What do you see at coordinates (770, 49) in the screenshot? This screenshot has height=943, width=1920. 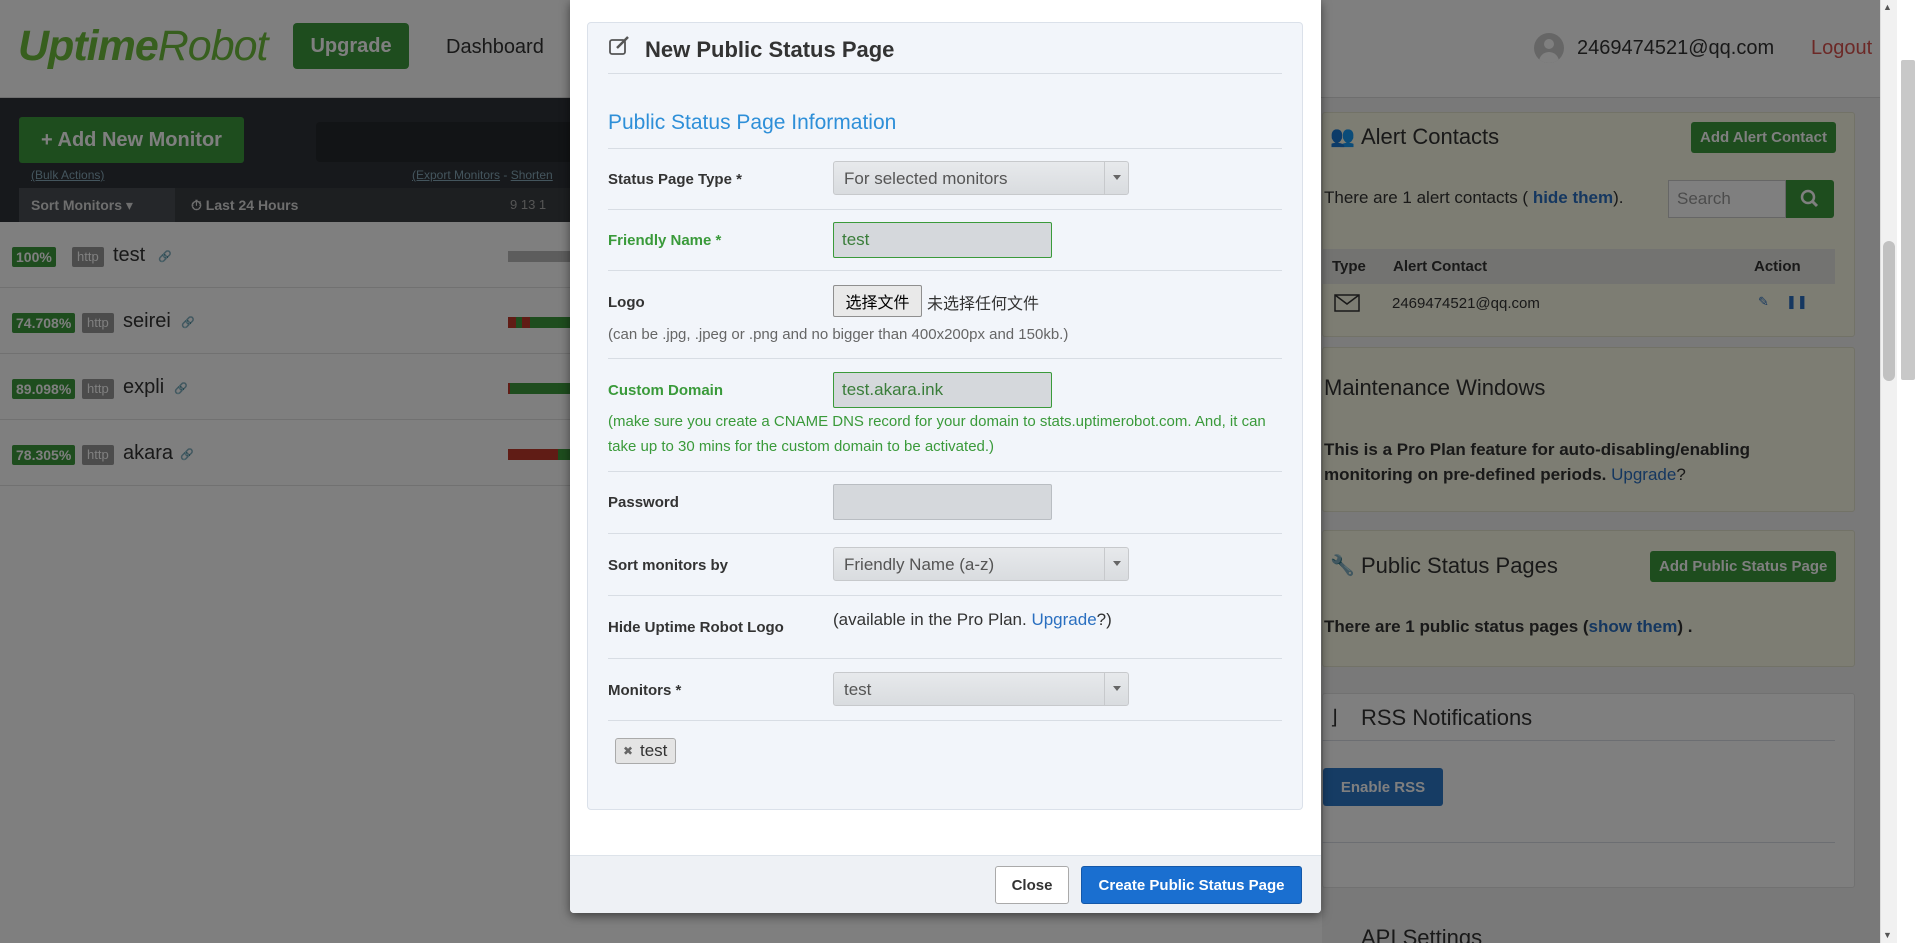 I see `modal-title: New Public Status Page` at bounding box center [770, 49].